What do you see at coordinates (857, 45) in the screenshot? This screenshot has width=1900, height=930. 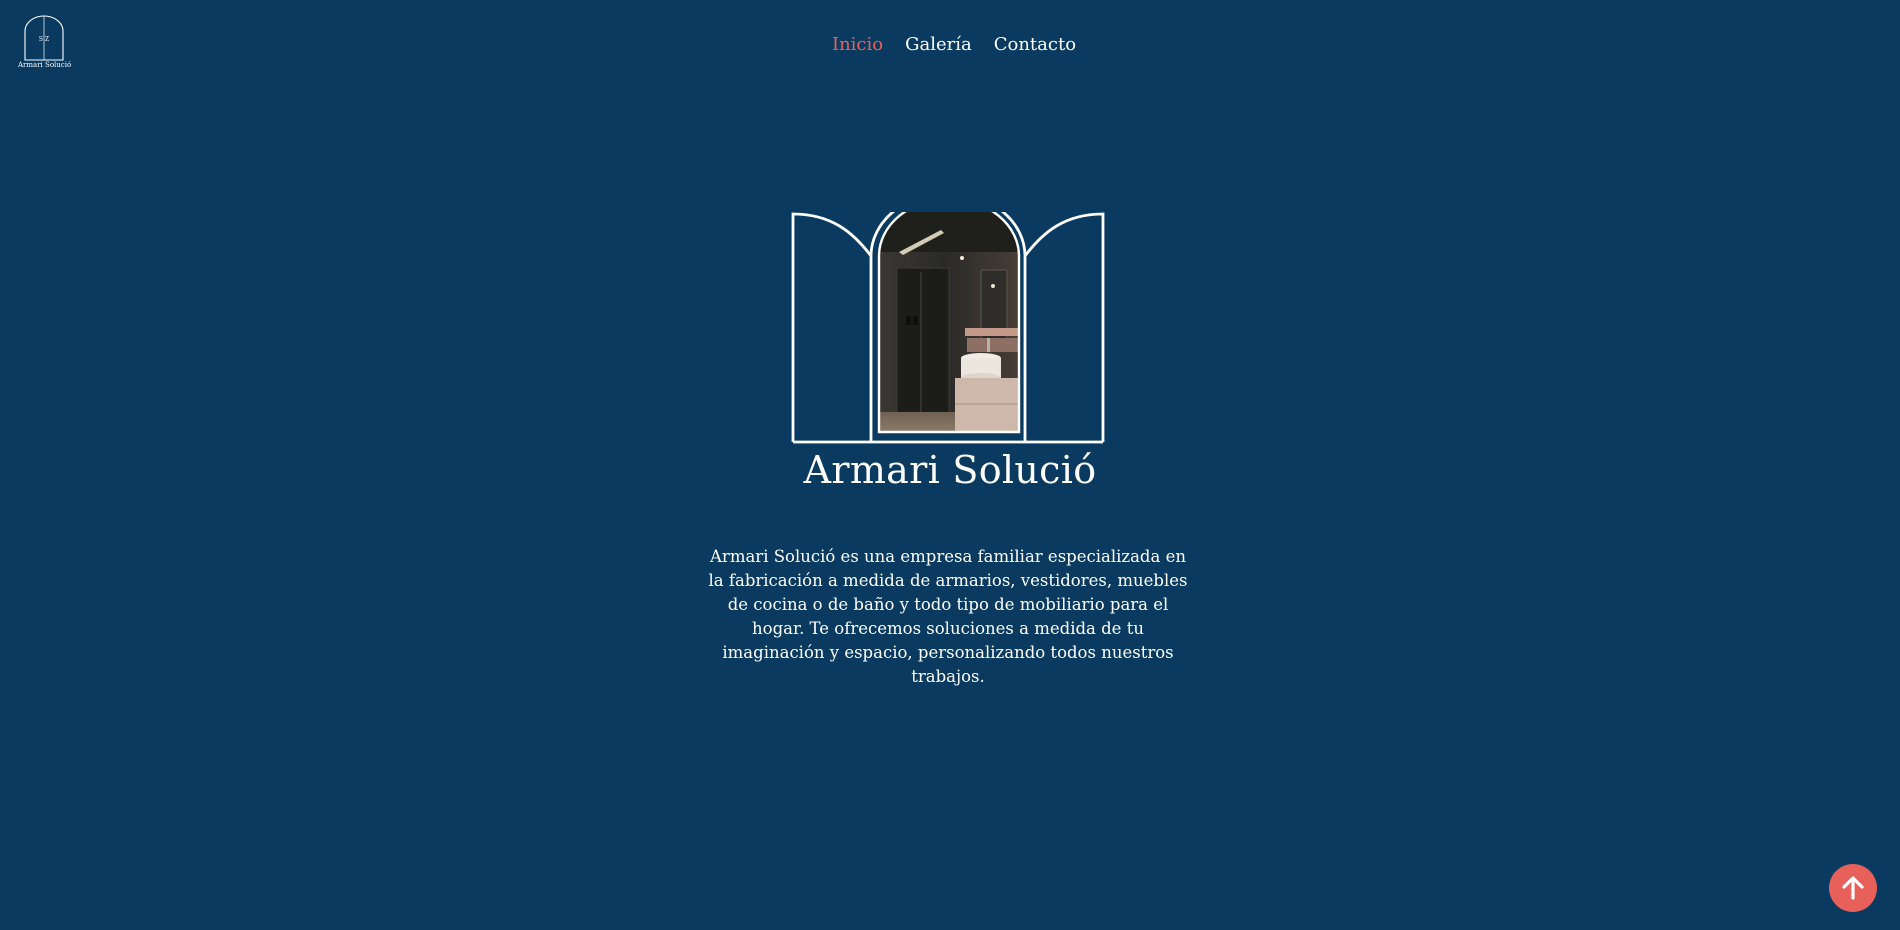 I see `nav-inicio: Inicio` at bounding box center [857, 45].